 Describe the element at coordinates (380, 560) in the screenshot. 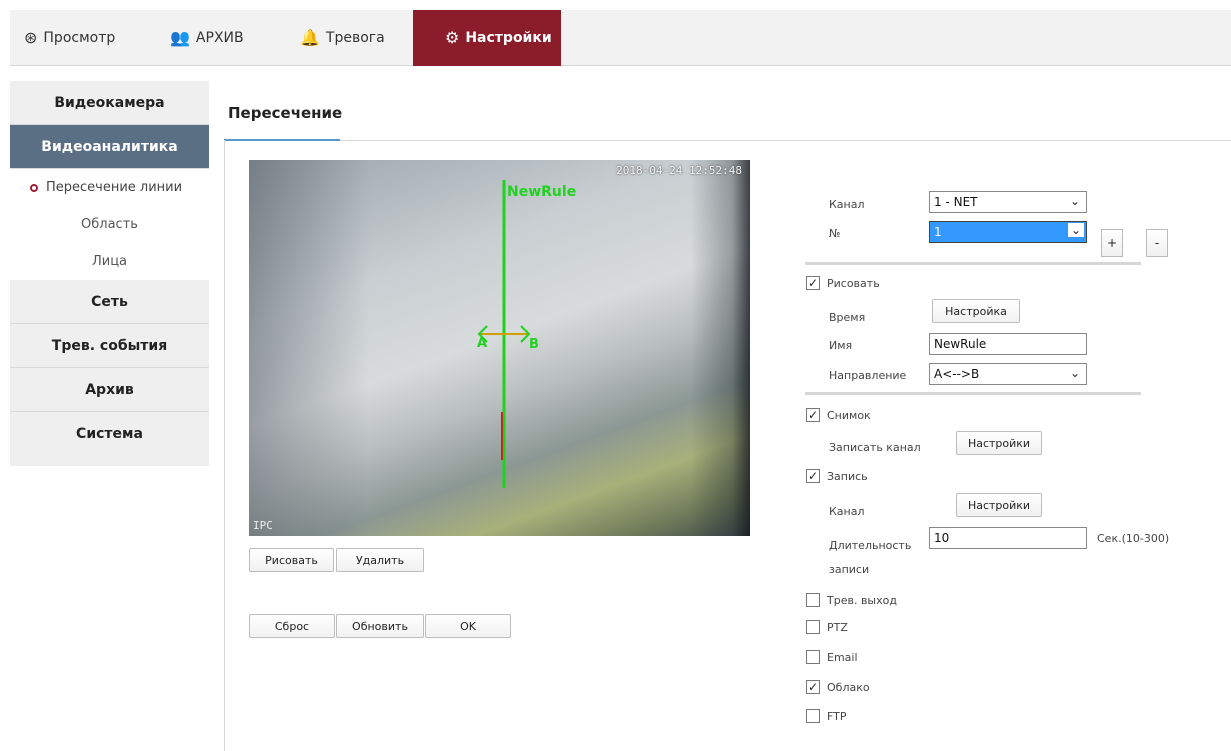

I see `delete-button: Удалить` at that location.